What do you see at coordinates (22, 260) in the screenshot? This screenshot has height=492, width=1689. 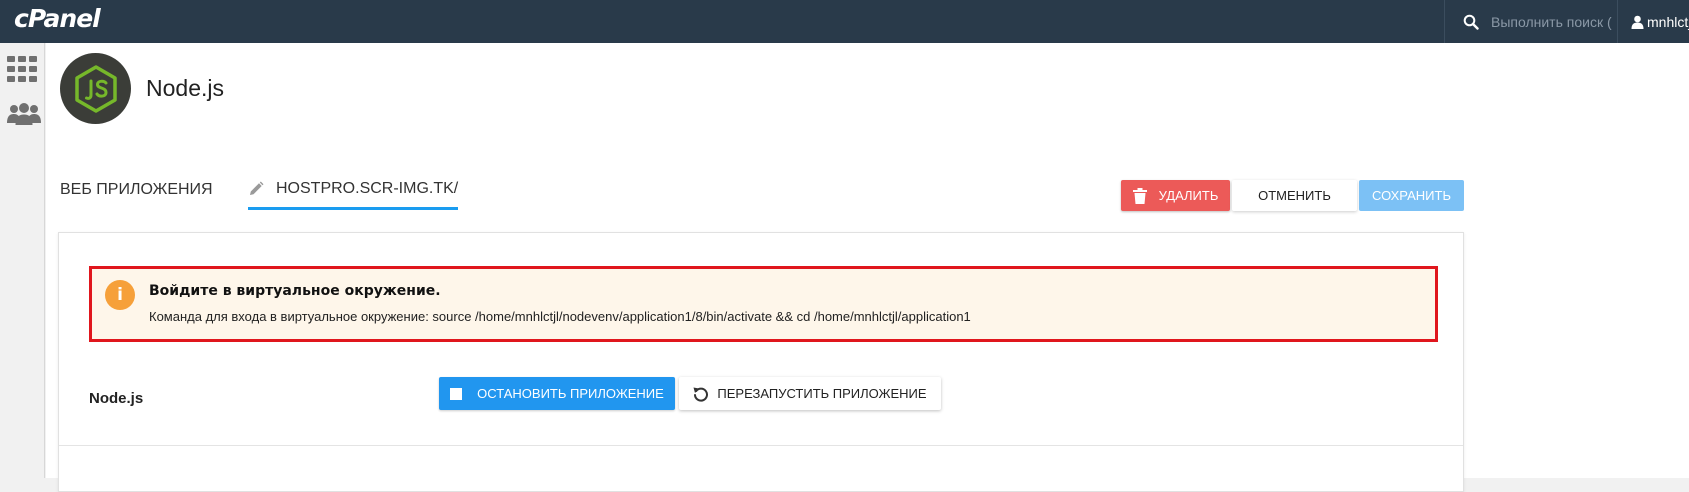 I see `sidebar` at bounding box center [22, 260].